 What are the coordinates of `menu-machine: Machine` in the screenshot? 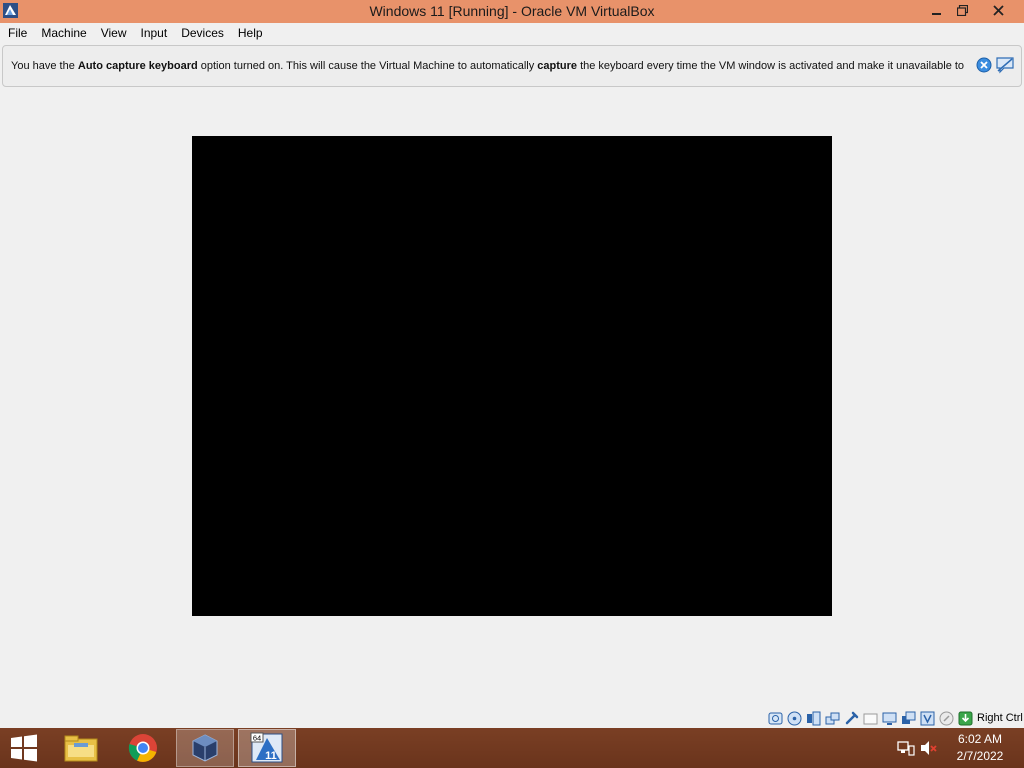 It's located at (63, 33).